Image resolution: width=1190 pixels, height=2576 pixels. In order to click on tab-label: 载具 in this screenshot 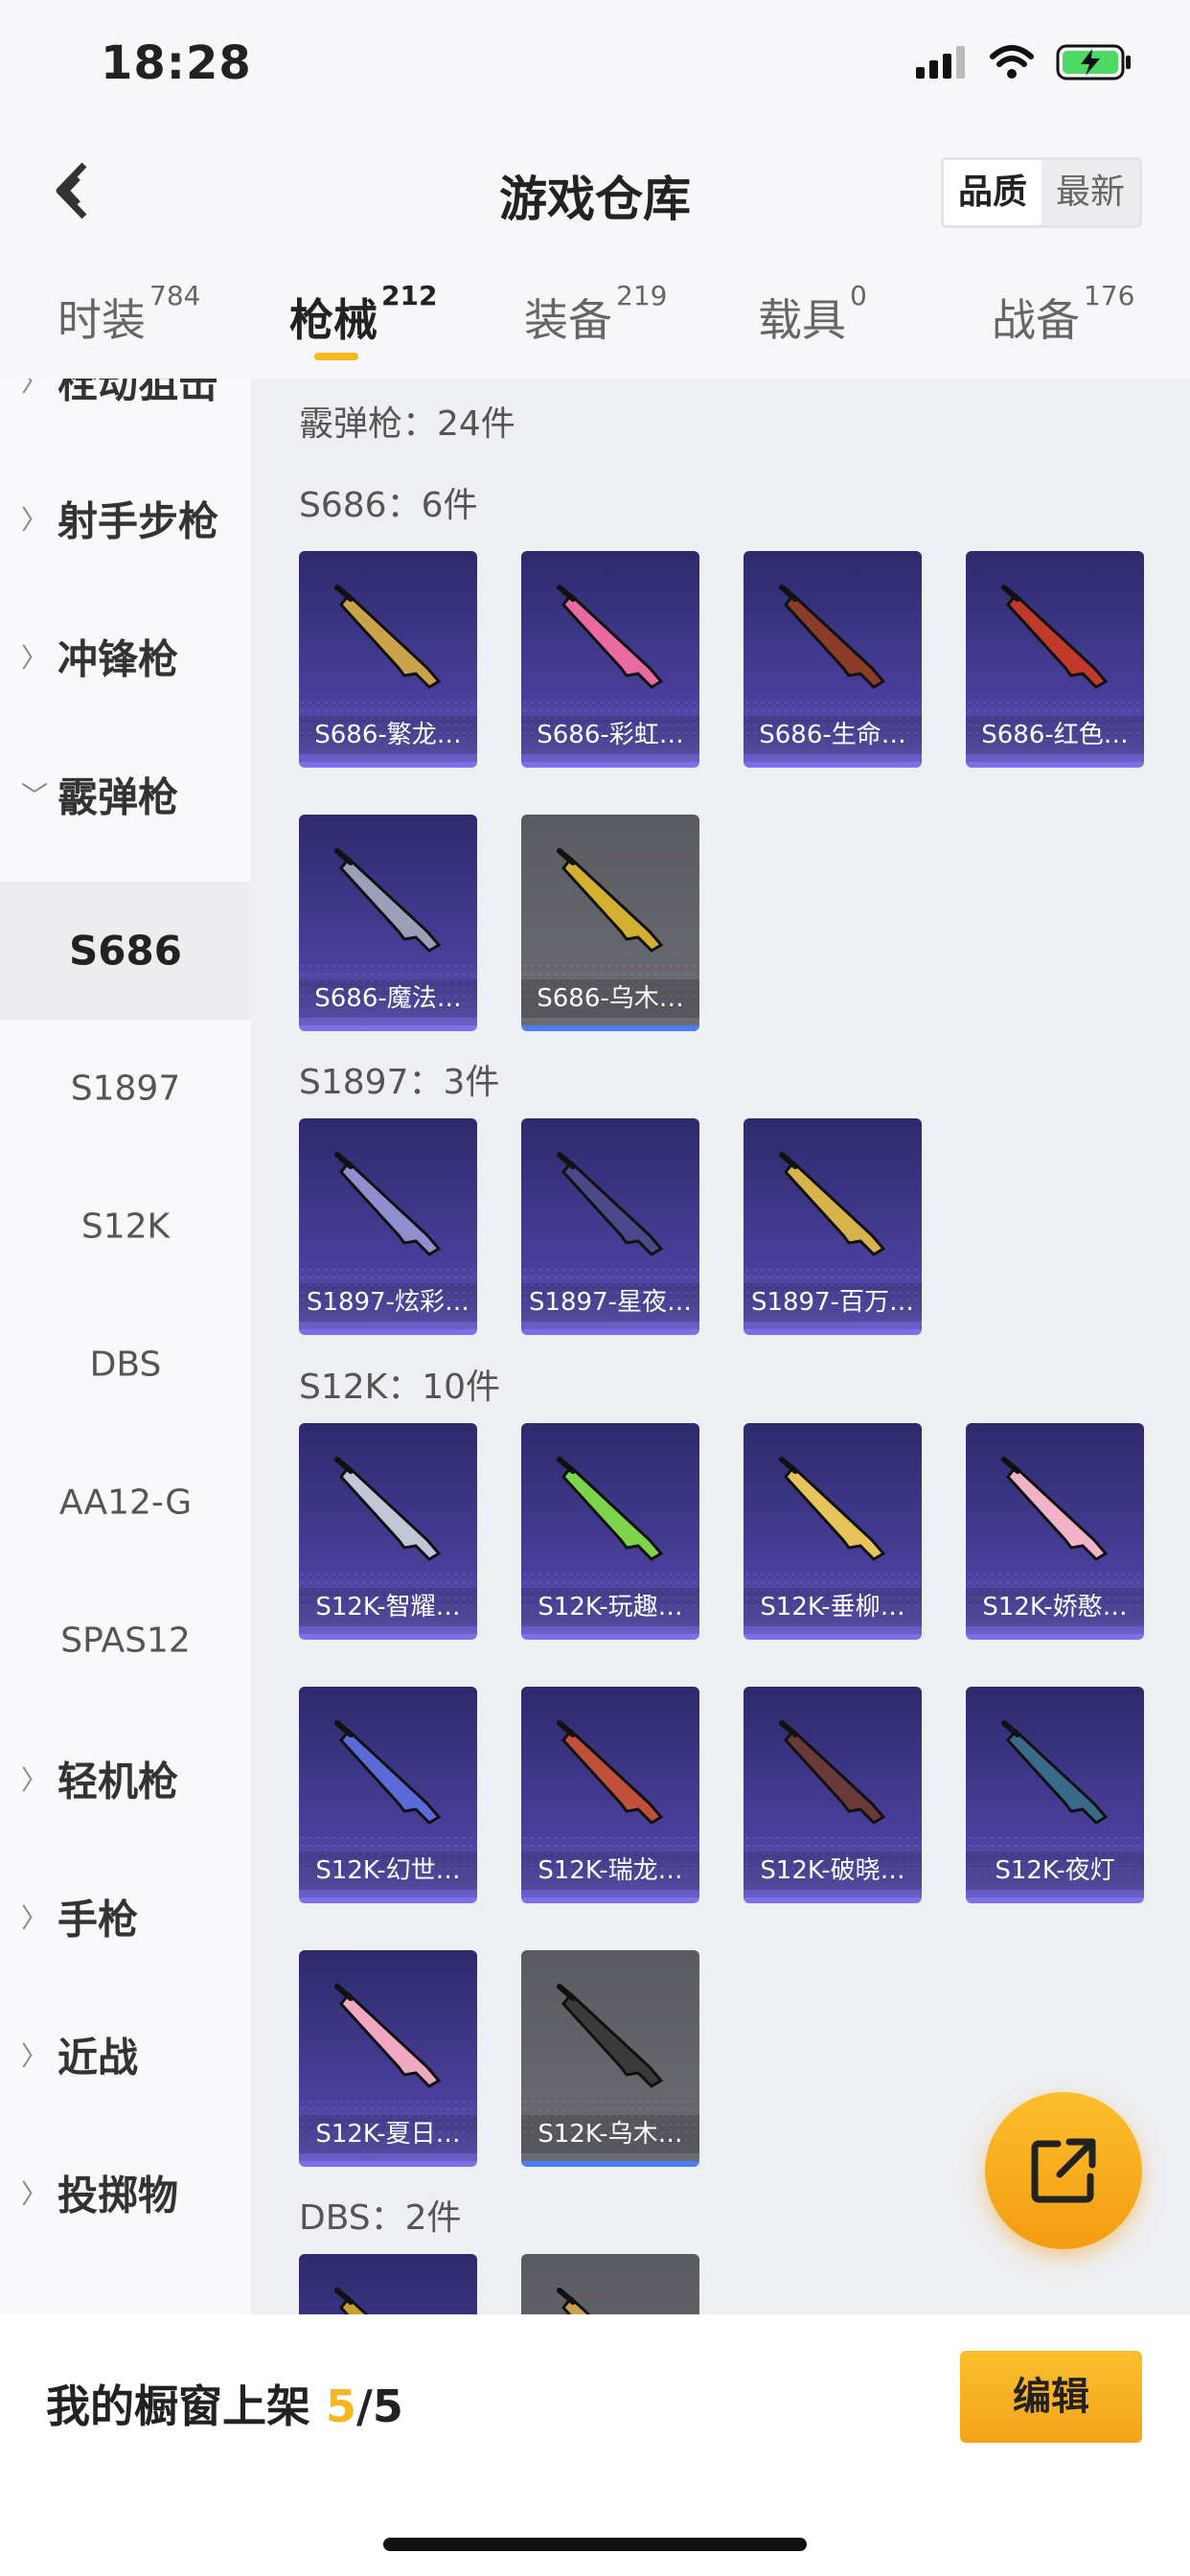, I will do `click(802, 320)`.